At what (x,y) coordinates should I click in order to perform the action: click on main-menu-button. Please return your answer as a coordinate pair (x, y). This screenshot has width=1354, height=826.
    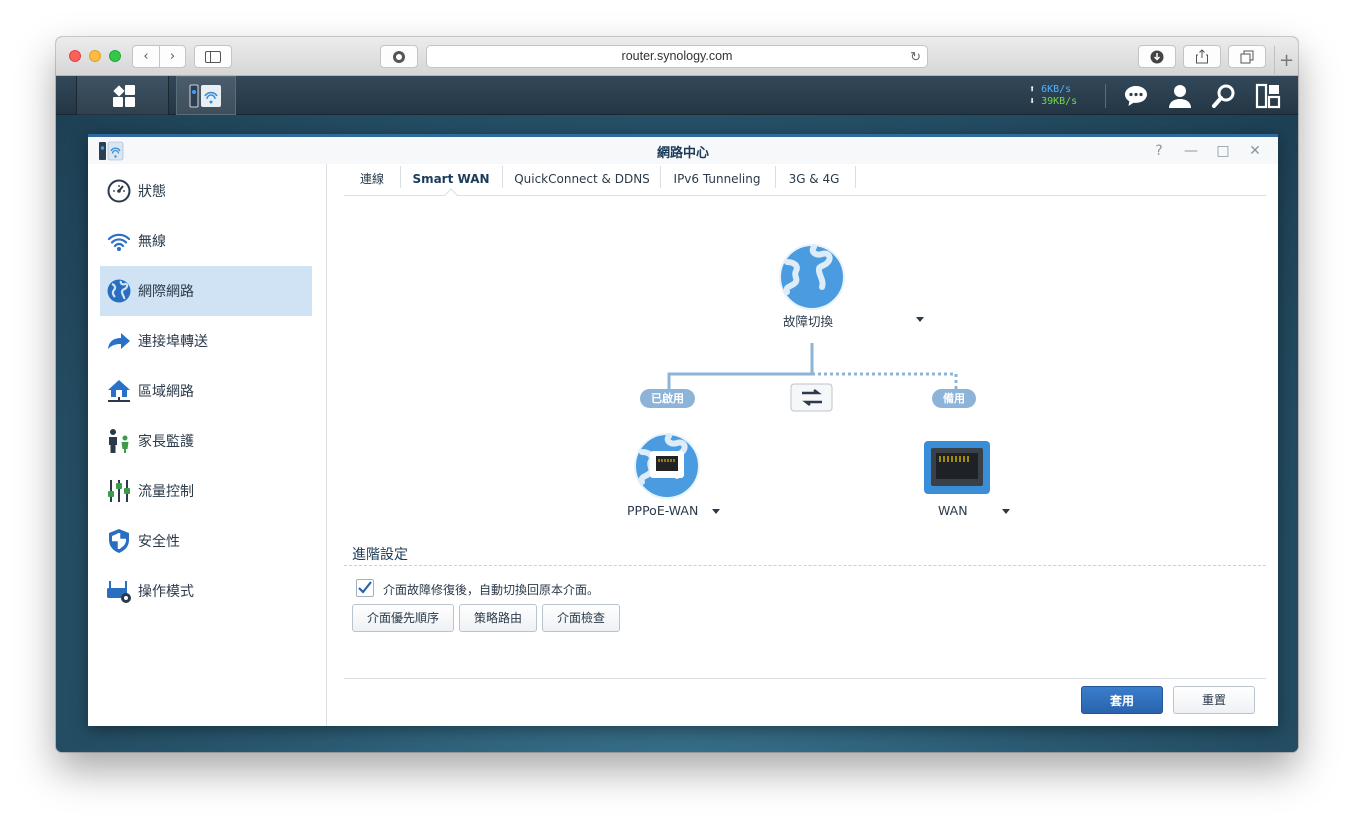
    Looking at the image, I should click on (122, 95).